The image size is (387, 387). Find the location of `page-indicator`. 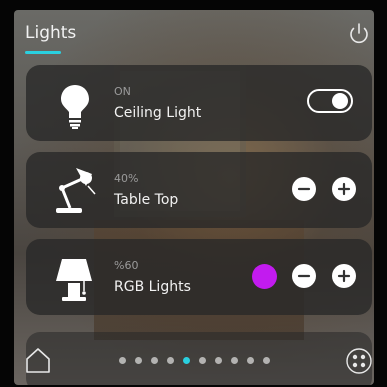

page-indicator is located at coordinates (194, 361).